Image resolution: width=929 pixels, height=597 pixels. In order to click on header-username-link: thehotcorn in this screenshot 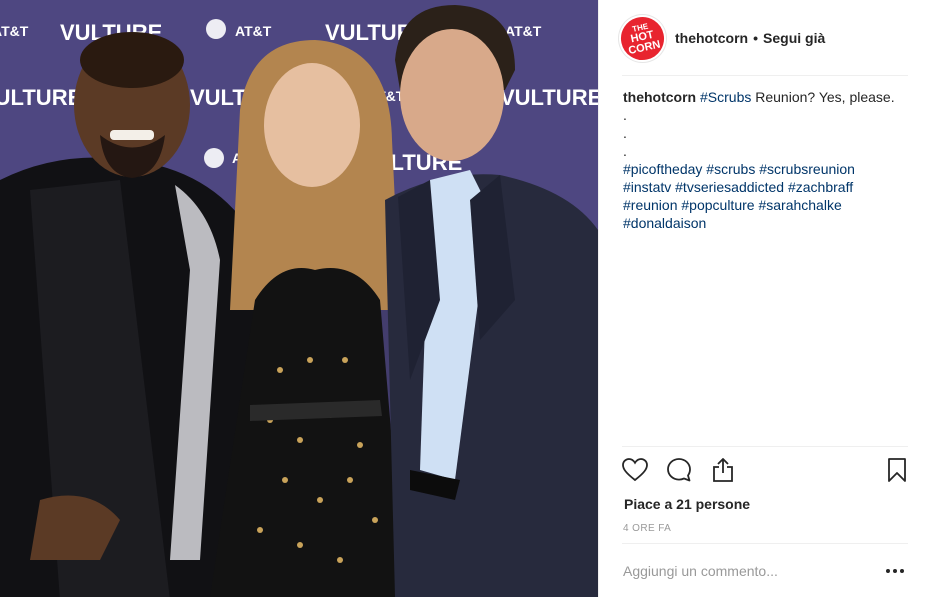, I will do `click(711, 38)`.